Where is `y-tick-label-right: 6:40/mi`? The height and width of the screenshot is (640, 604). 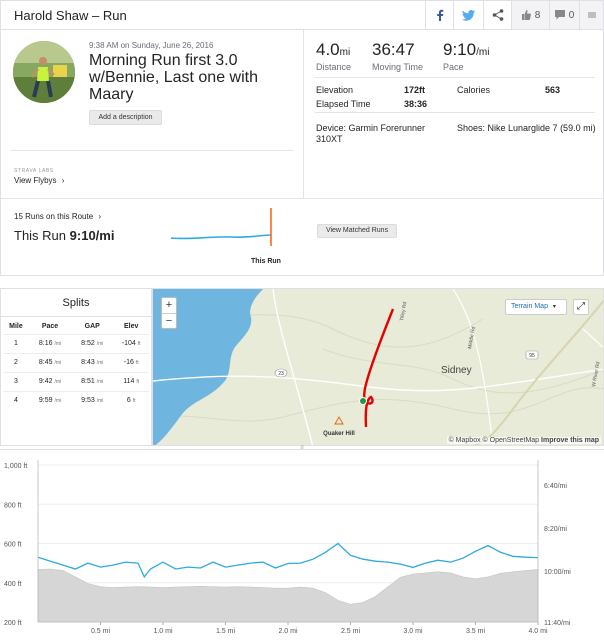 y-tick-label-right: 6:40/mi is located at coordinates (555, 486).